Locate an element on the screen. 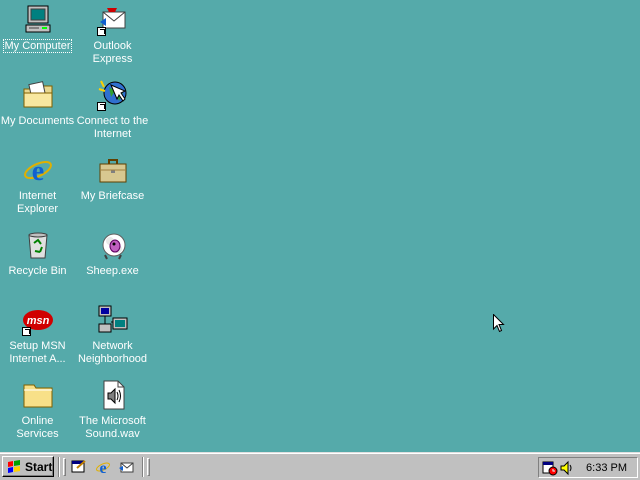 The image size is (640, 480). quick-launch-show-desktop-icon is located at coordinates (79, 467).